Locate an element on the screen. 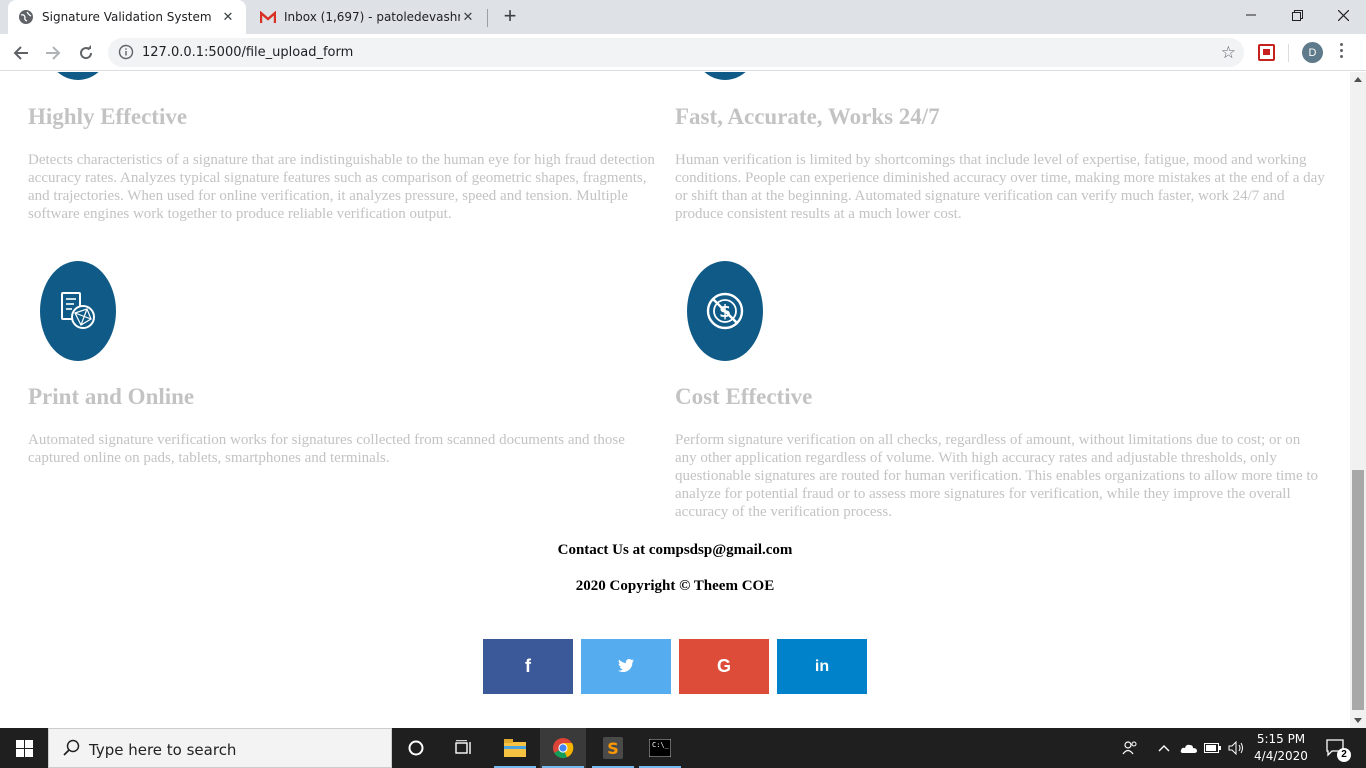 Image resolution: width=1366 pixels, height=768 pixels. tab-separator is located at coordinates (487, 18).